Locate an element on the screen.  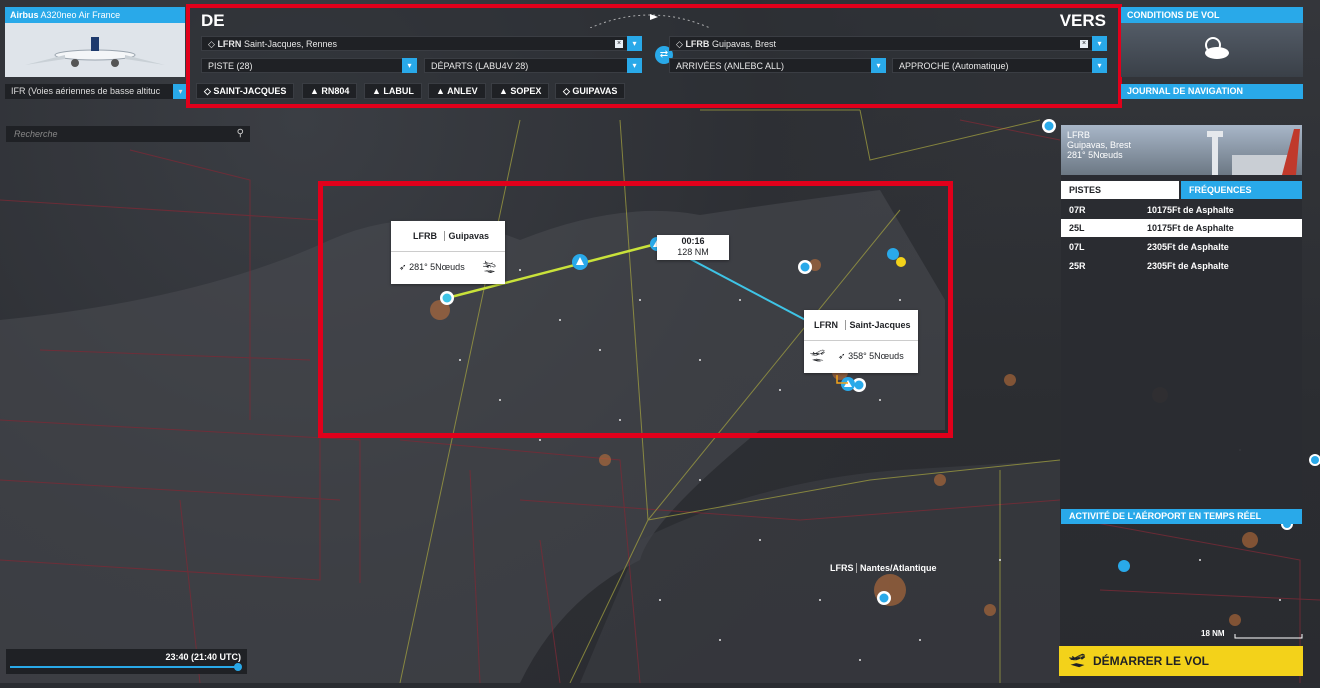
tower-icon is located at coordinates (1253, 152).